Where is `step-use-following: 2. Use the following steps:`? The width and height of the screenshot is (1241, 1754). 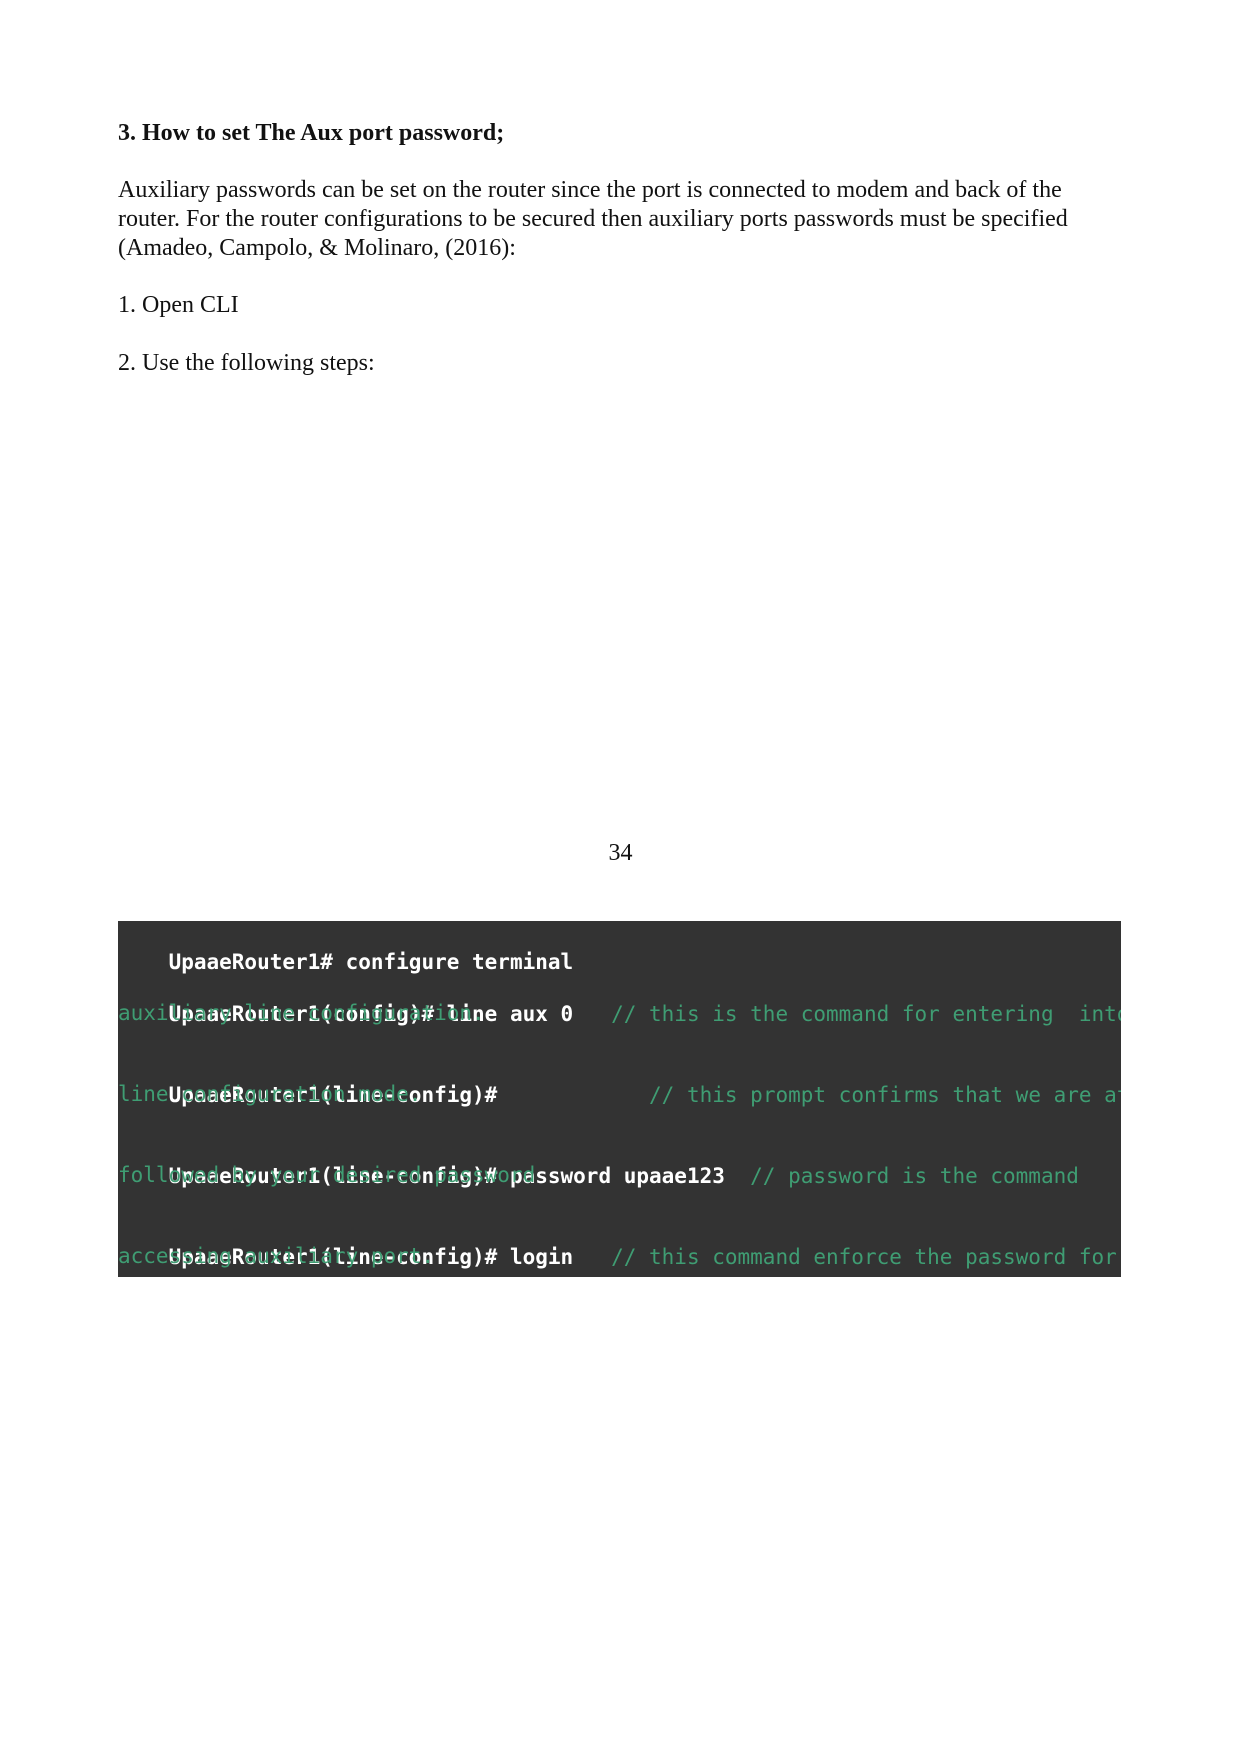
step-use-following: 2. Use the following steps: is located at coordinates (246, 363).